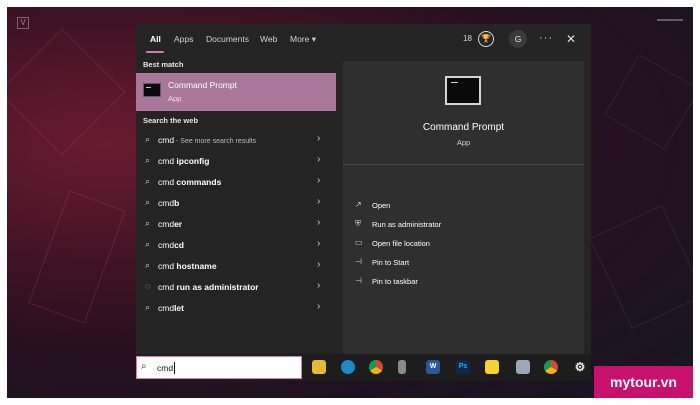  What do you see at coordinates (148, 286) in the screenshot?
I see `chat-bubble-icon: ◌` at bounding box center [148, 286].